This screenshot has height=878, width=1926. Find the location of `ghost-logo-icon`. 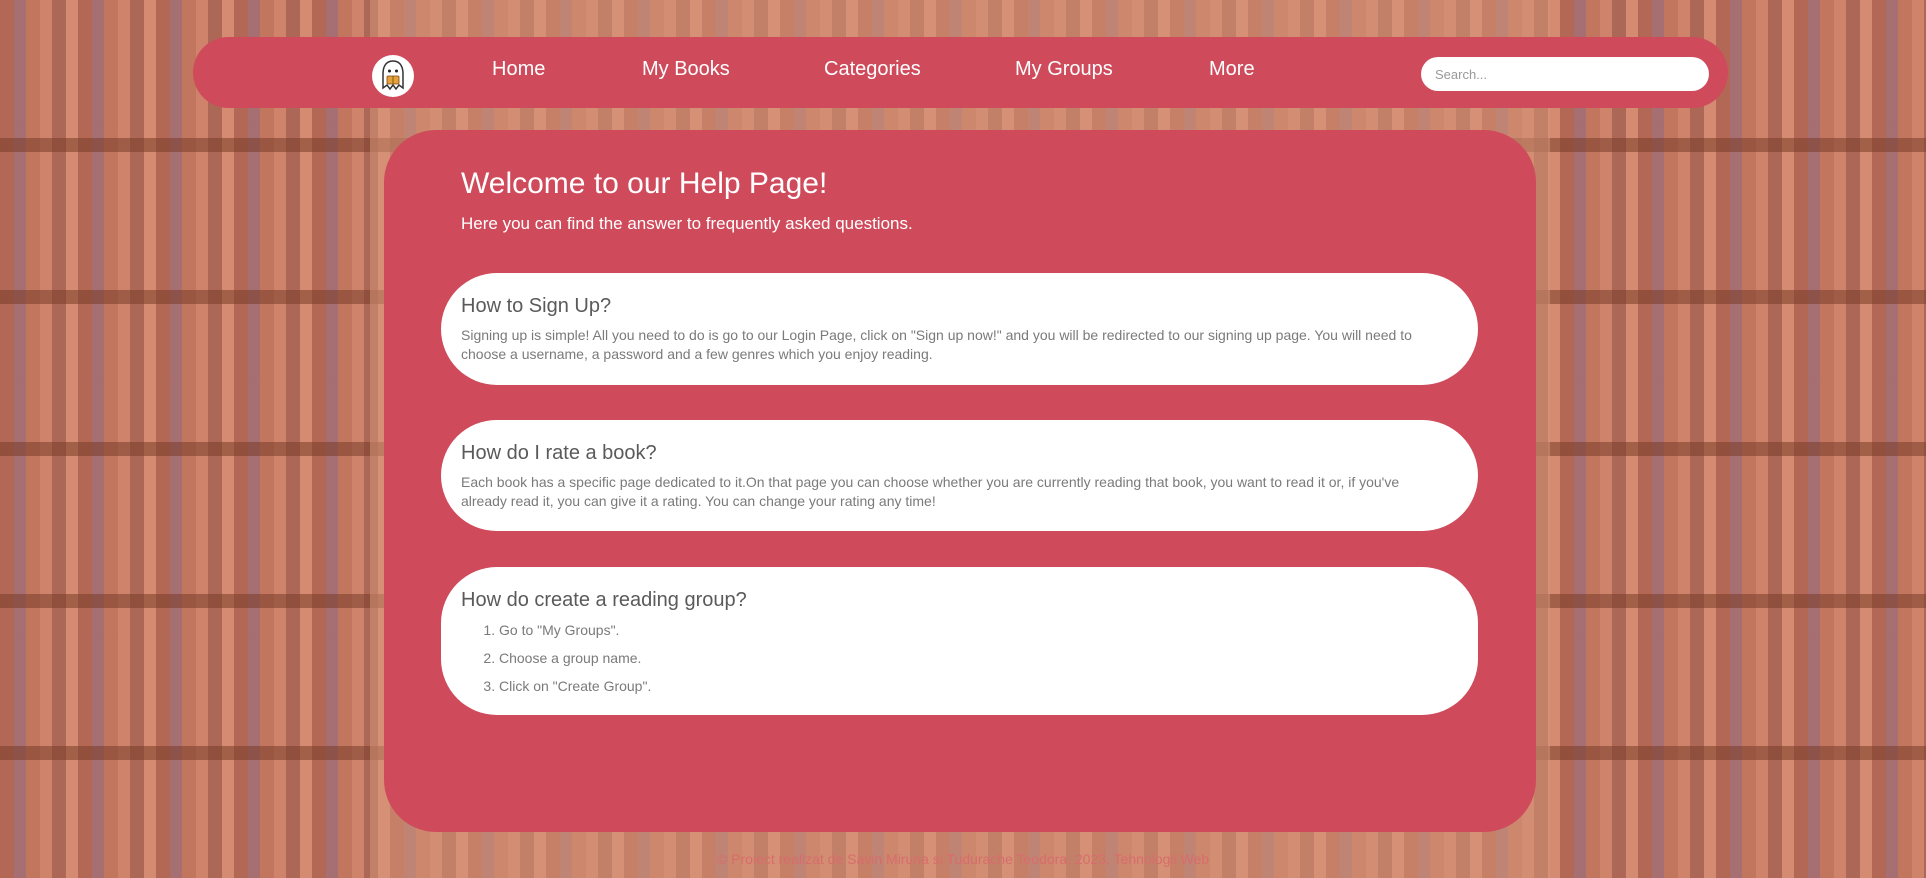

ghost-logo-icon is located at coordinates (393, 76).